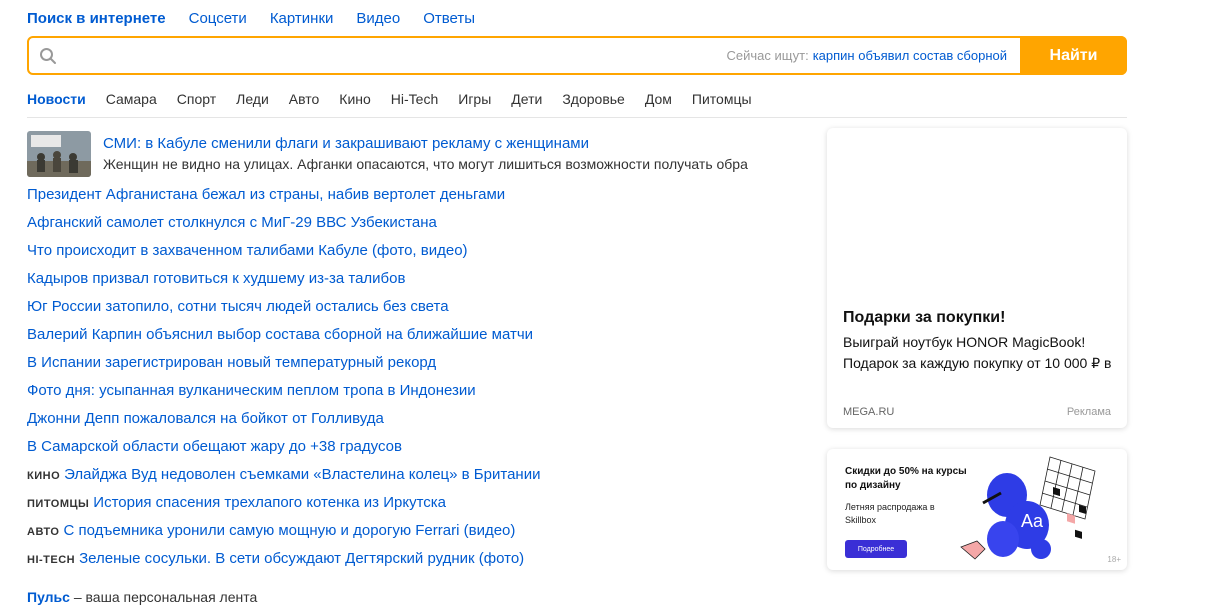 This screenshot has height=615, width=1205. I want to click on search-hint-label: Сейчас ищут:, so click(767, 55).